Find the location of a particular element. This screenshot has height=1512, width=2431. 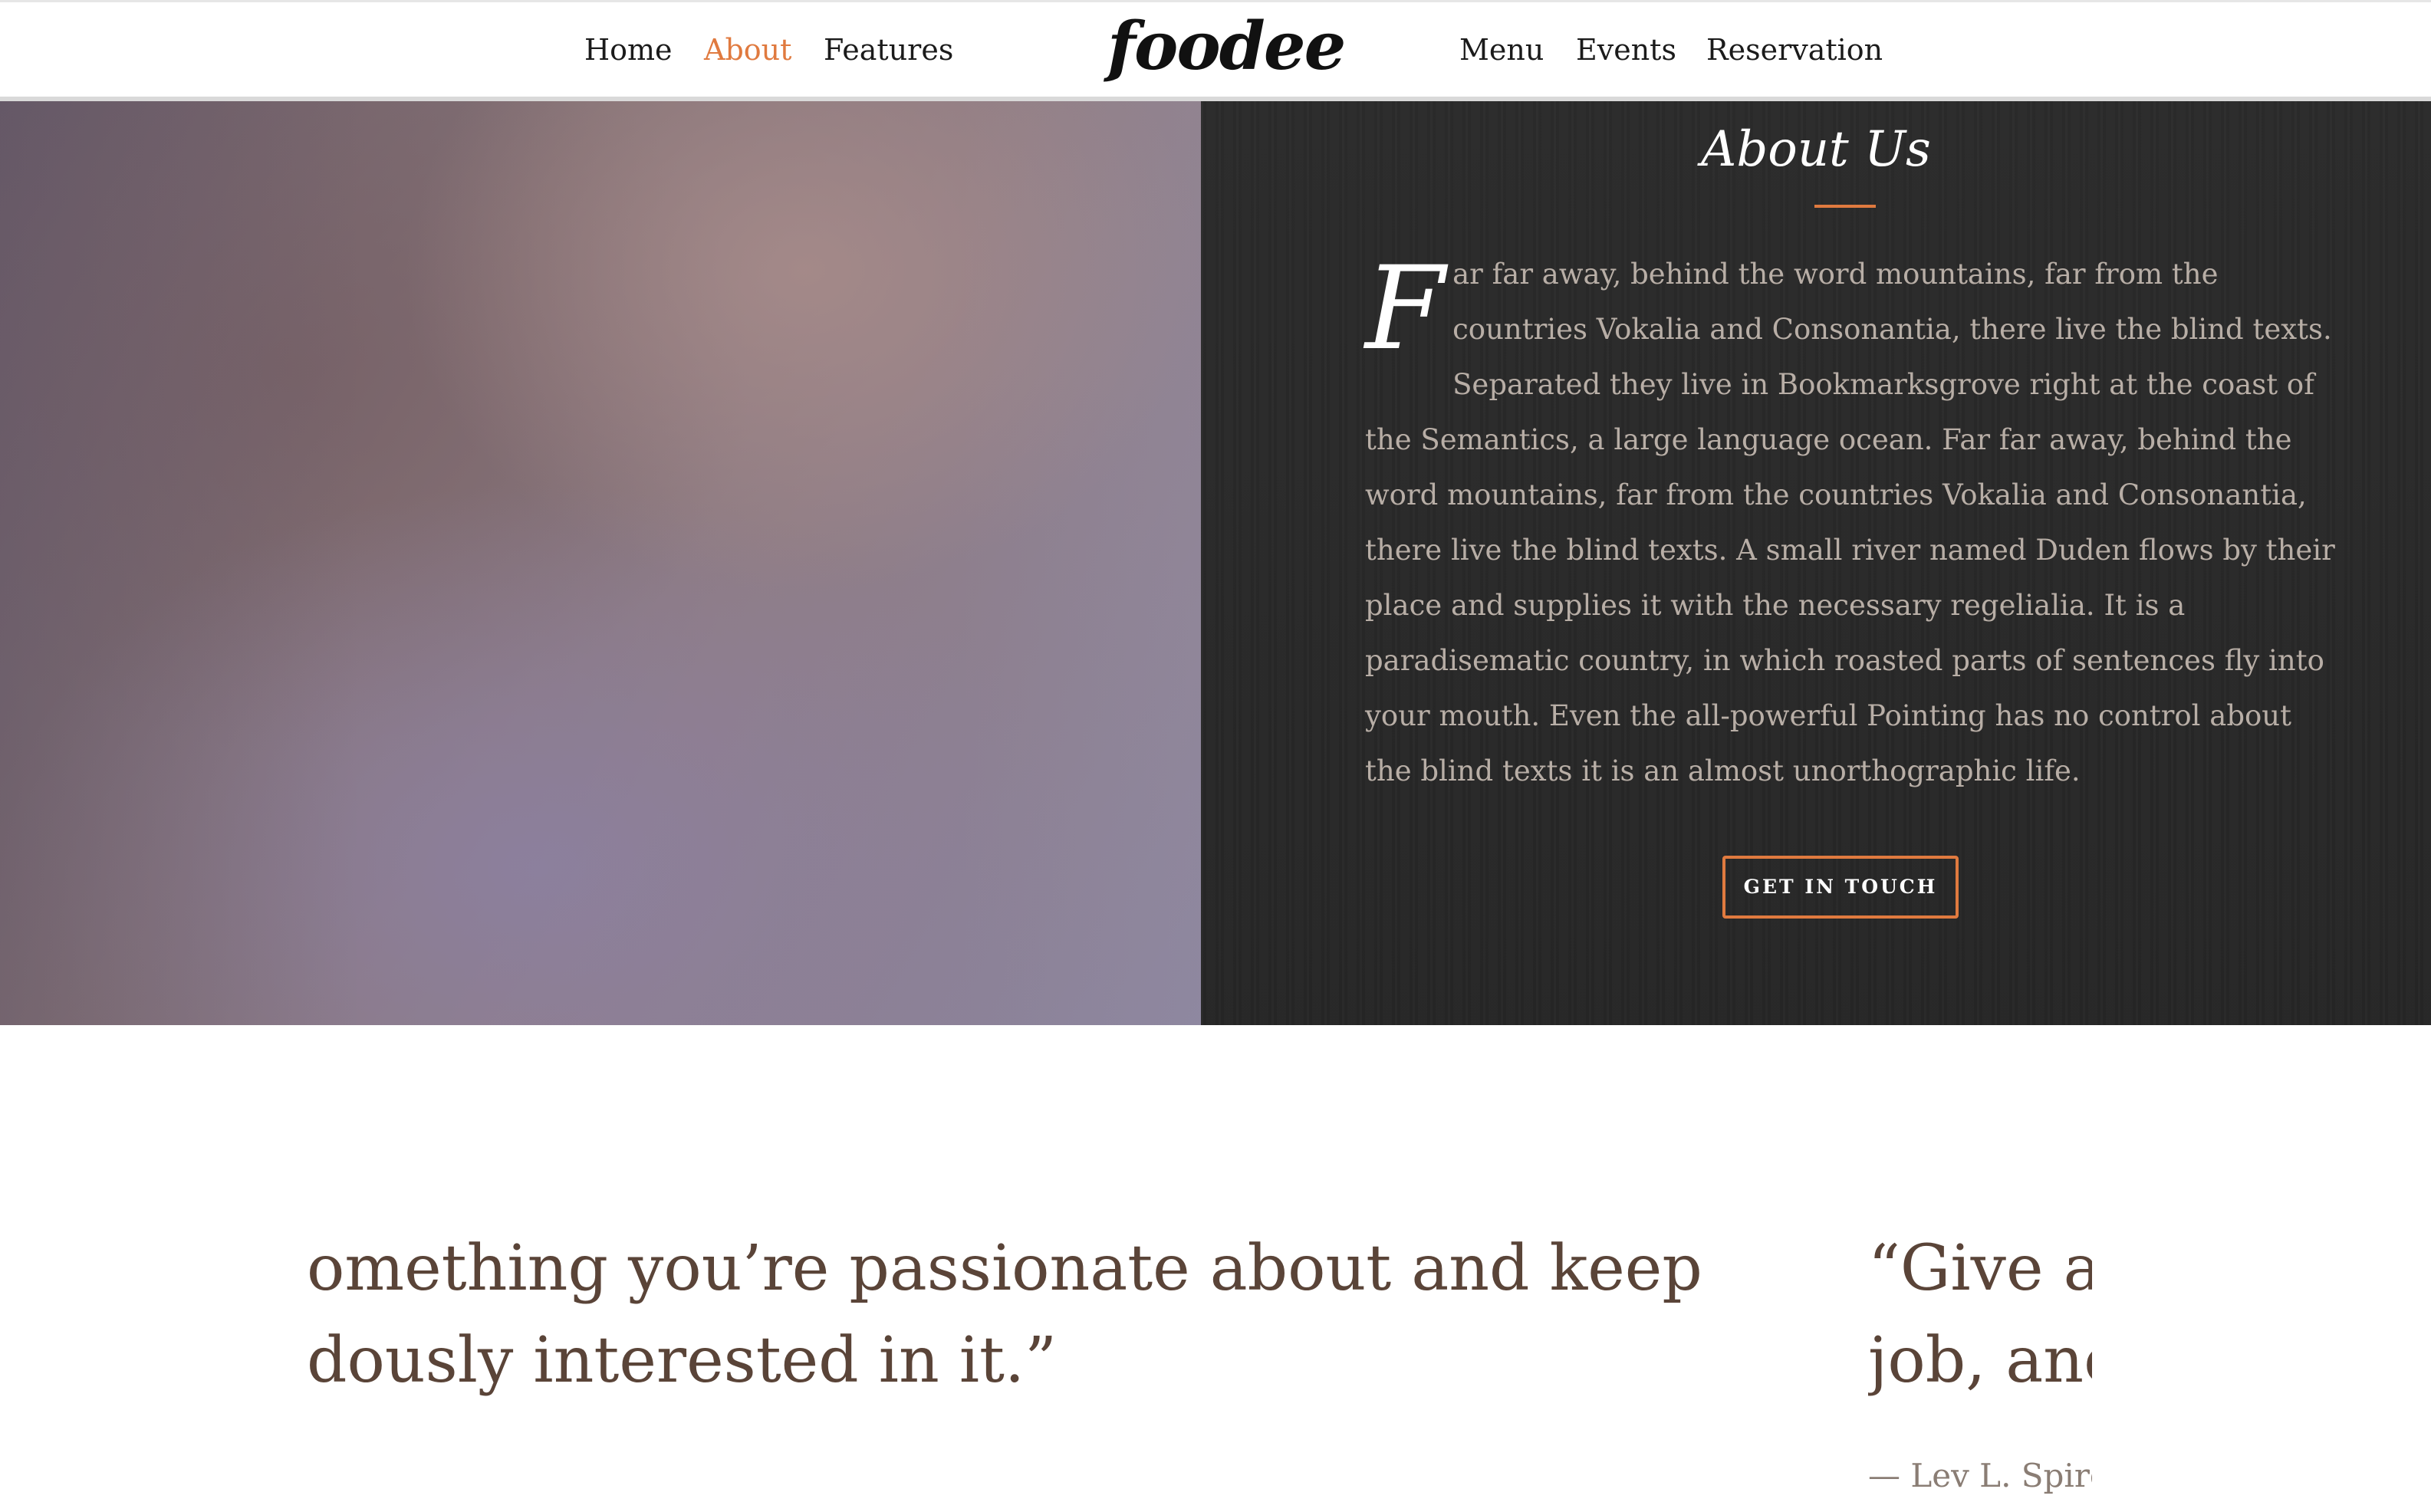

title-divider is located at coordinates (1845, 206).